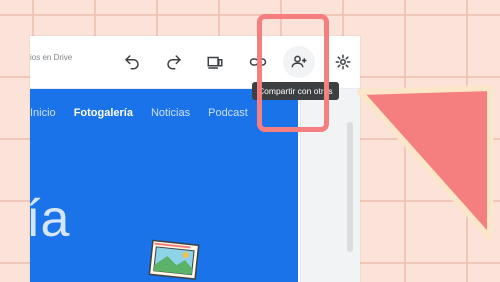 The width and height of the screenshot is (500, 282). I want to click on redo-button, so click(174, 62).